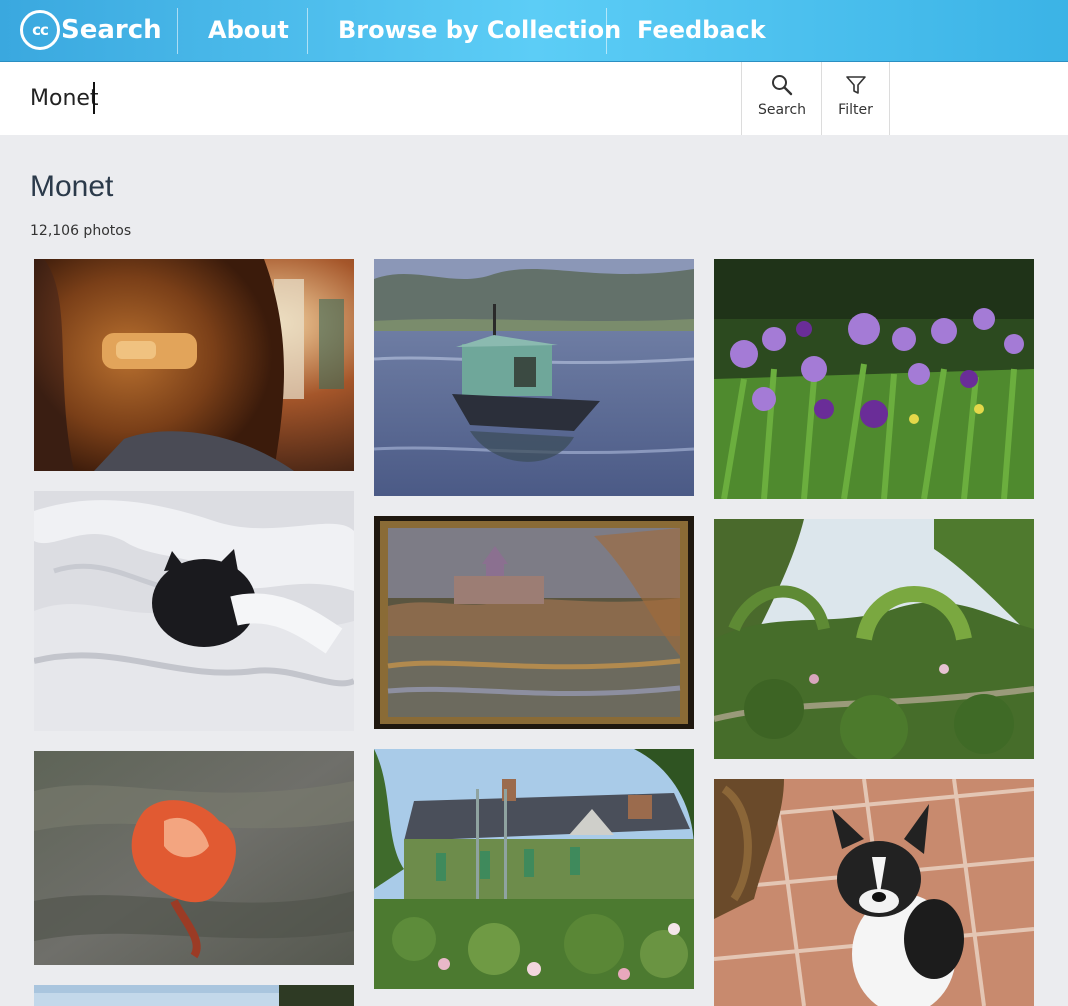 The image size is (1068, 1006). I want to click on search-bar: Search Filter, so click(534, 98).